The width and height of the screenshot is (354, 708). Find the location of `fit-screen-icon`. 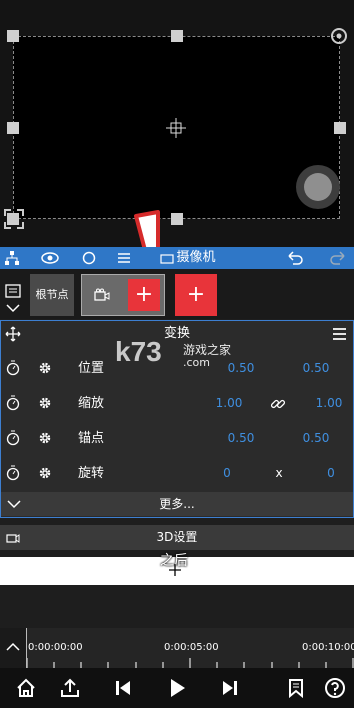

fit-screen-icon is located at coordinates (14, 219).